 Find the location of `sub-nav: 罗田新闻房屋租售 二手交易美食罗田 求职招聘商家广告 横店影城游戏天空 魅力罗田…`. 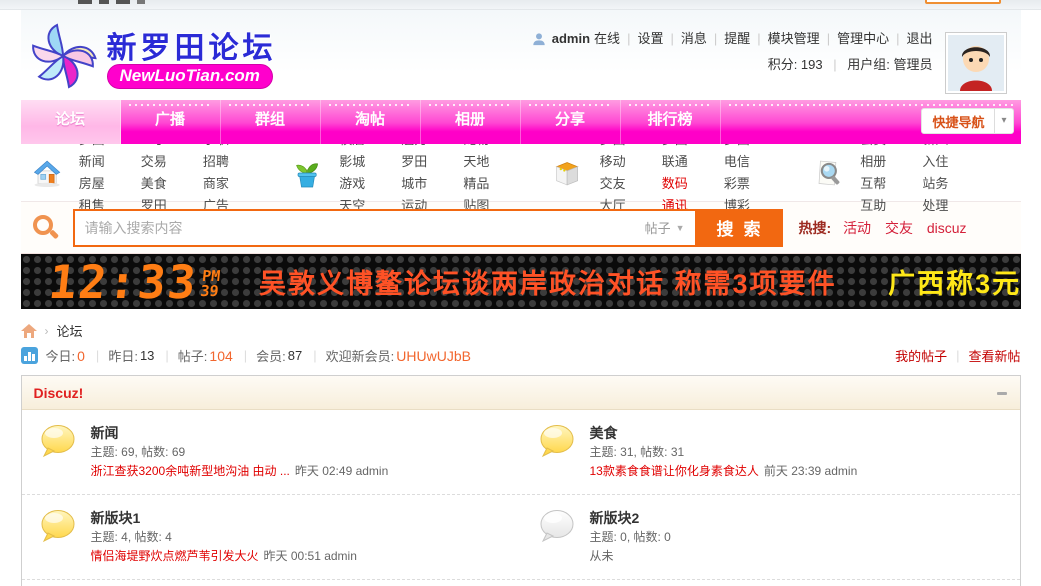

sub-nav: 罗田新闻房屋租售 二手交易美食罗田 求职招聘商家广告 横店影城游戏天空 魅力罗田… is located at coordinates (520, 172).